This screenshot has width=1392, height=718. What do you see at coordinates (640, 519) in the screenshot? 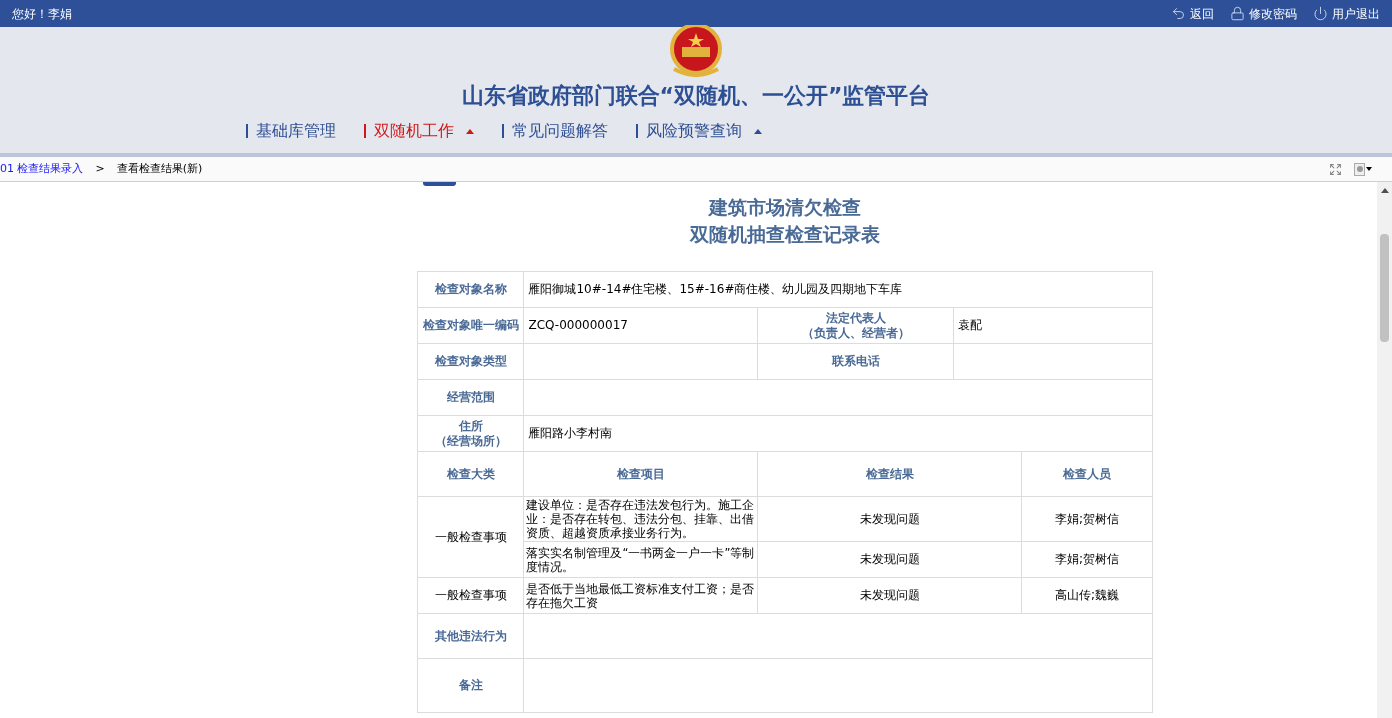
I see `check-item-text: 建设单位：是否存在违法发包行为。施工企业：是否存在转包、违法分包、挂靠、出借资质、超越资质承接业务行为。` at bounding box center [640, 519].